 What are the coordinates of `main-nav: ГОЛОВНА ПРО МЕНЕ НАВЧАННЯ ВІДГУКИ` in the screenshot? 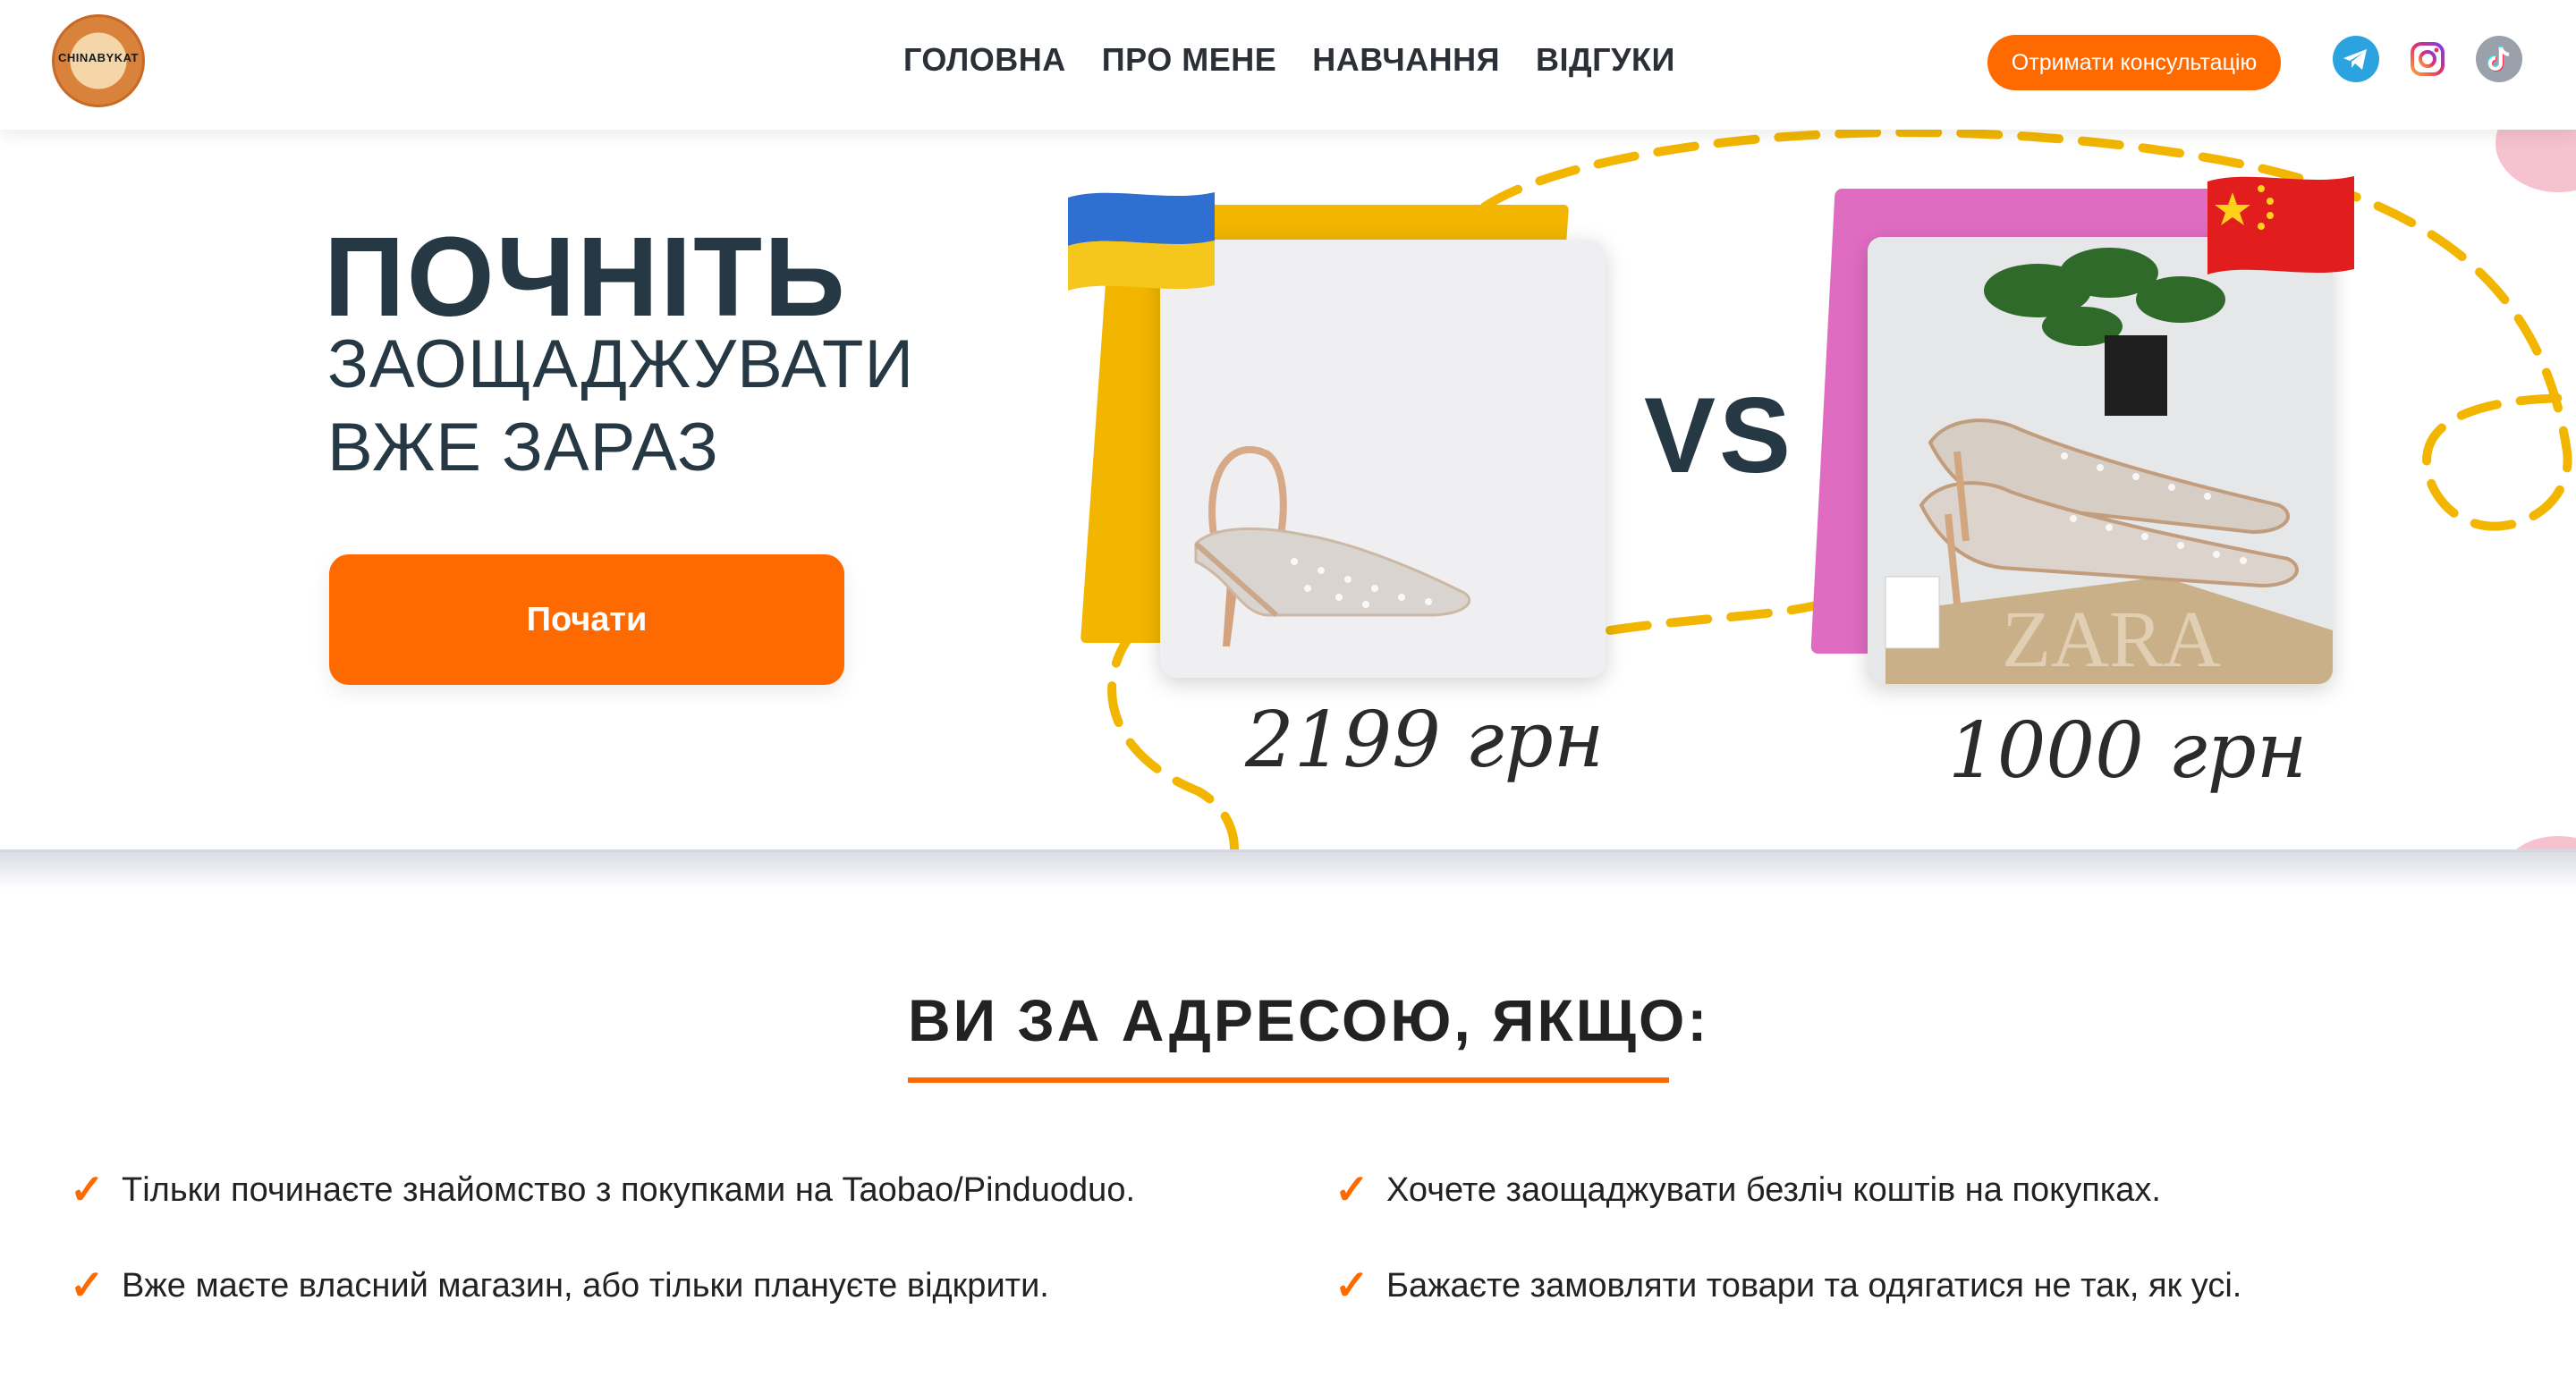 It's located at (1307, 60).